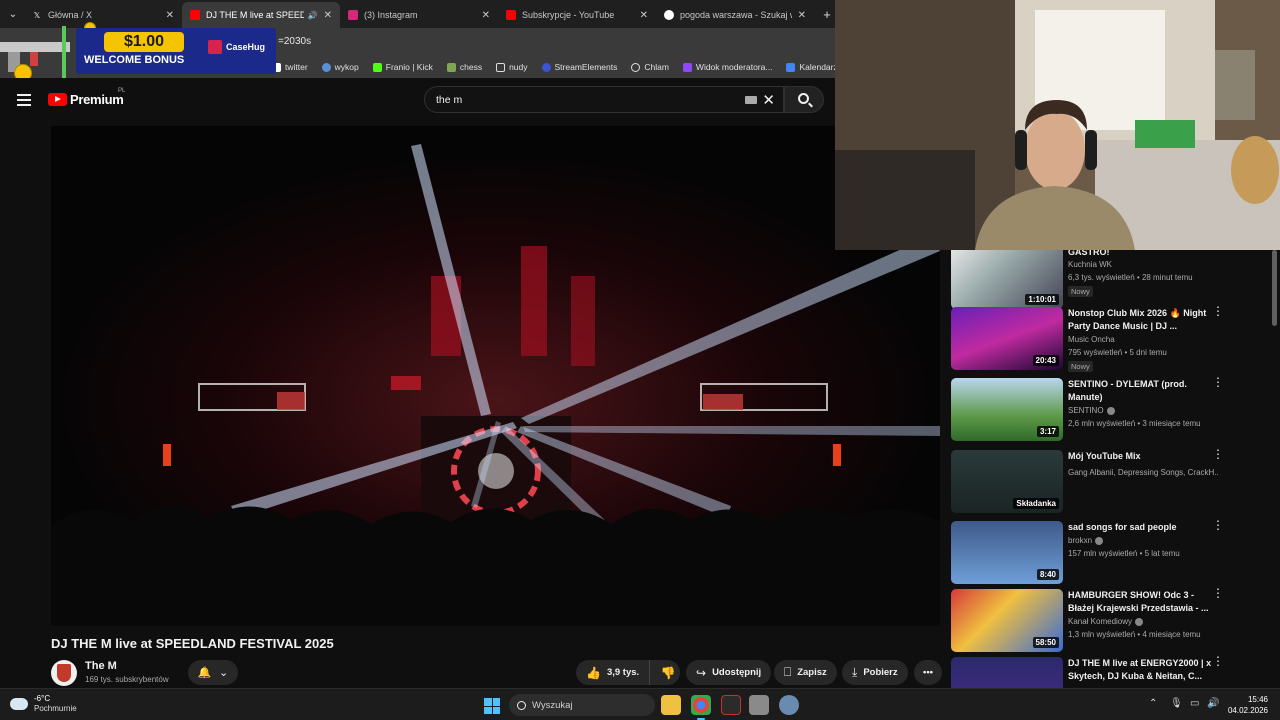 The image size is (1280, 720). I want to click on weather-widget: -6°C Pochmurnie, so click(43, 704).